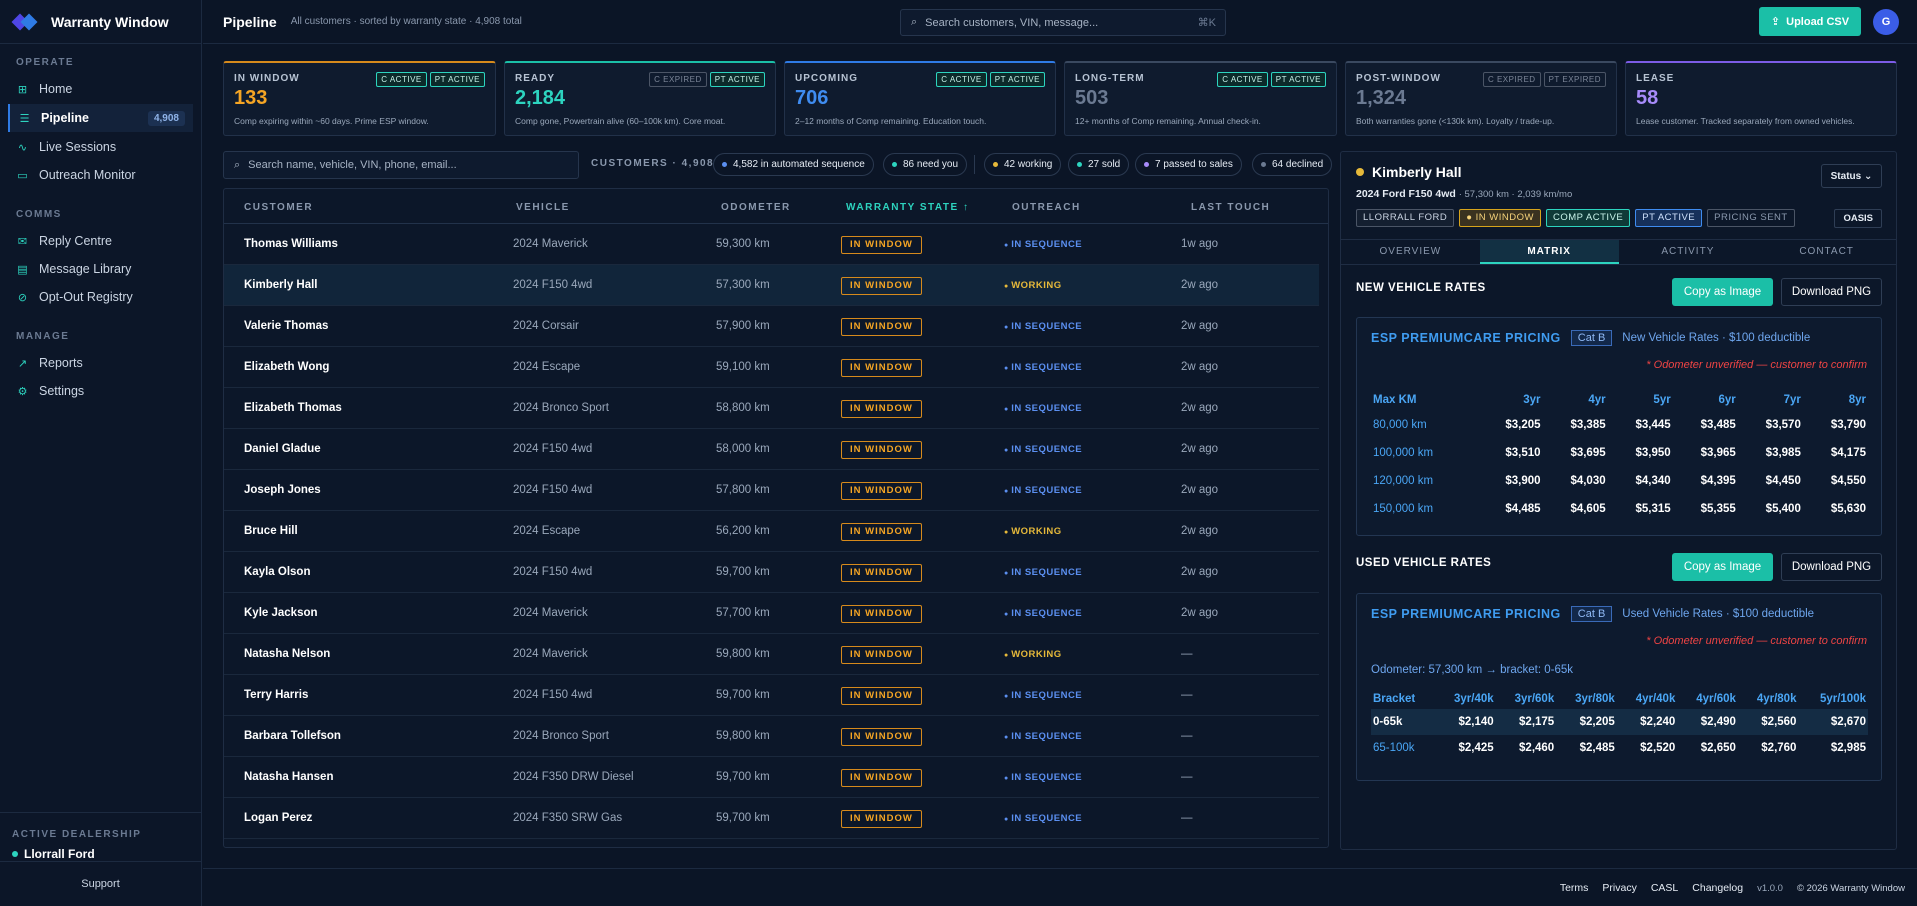 The width and height of the screenshot is (1917, 906). What do you see at coordinates (1549, 252) in the screenshot?
I see `tab-matrix: MATRIX` at bounding box center [1549, 252].